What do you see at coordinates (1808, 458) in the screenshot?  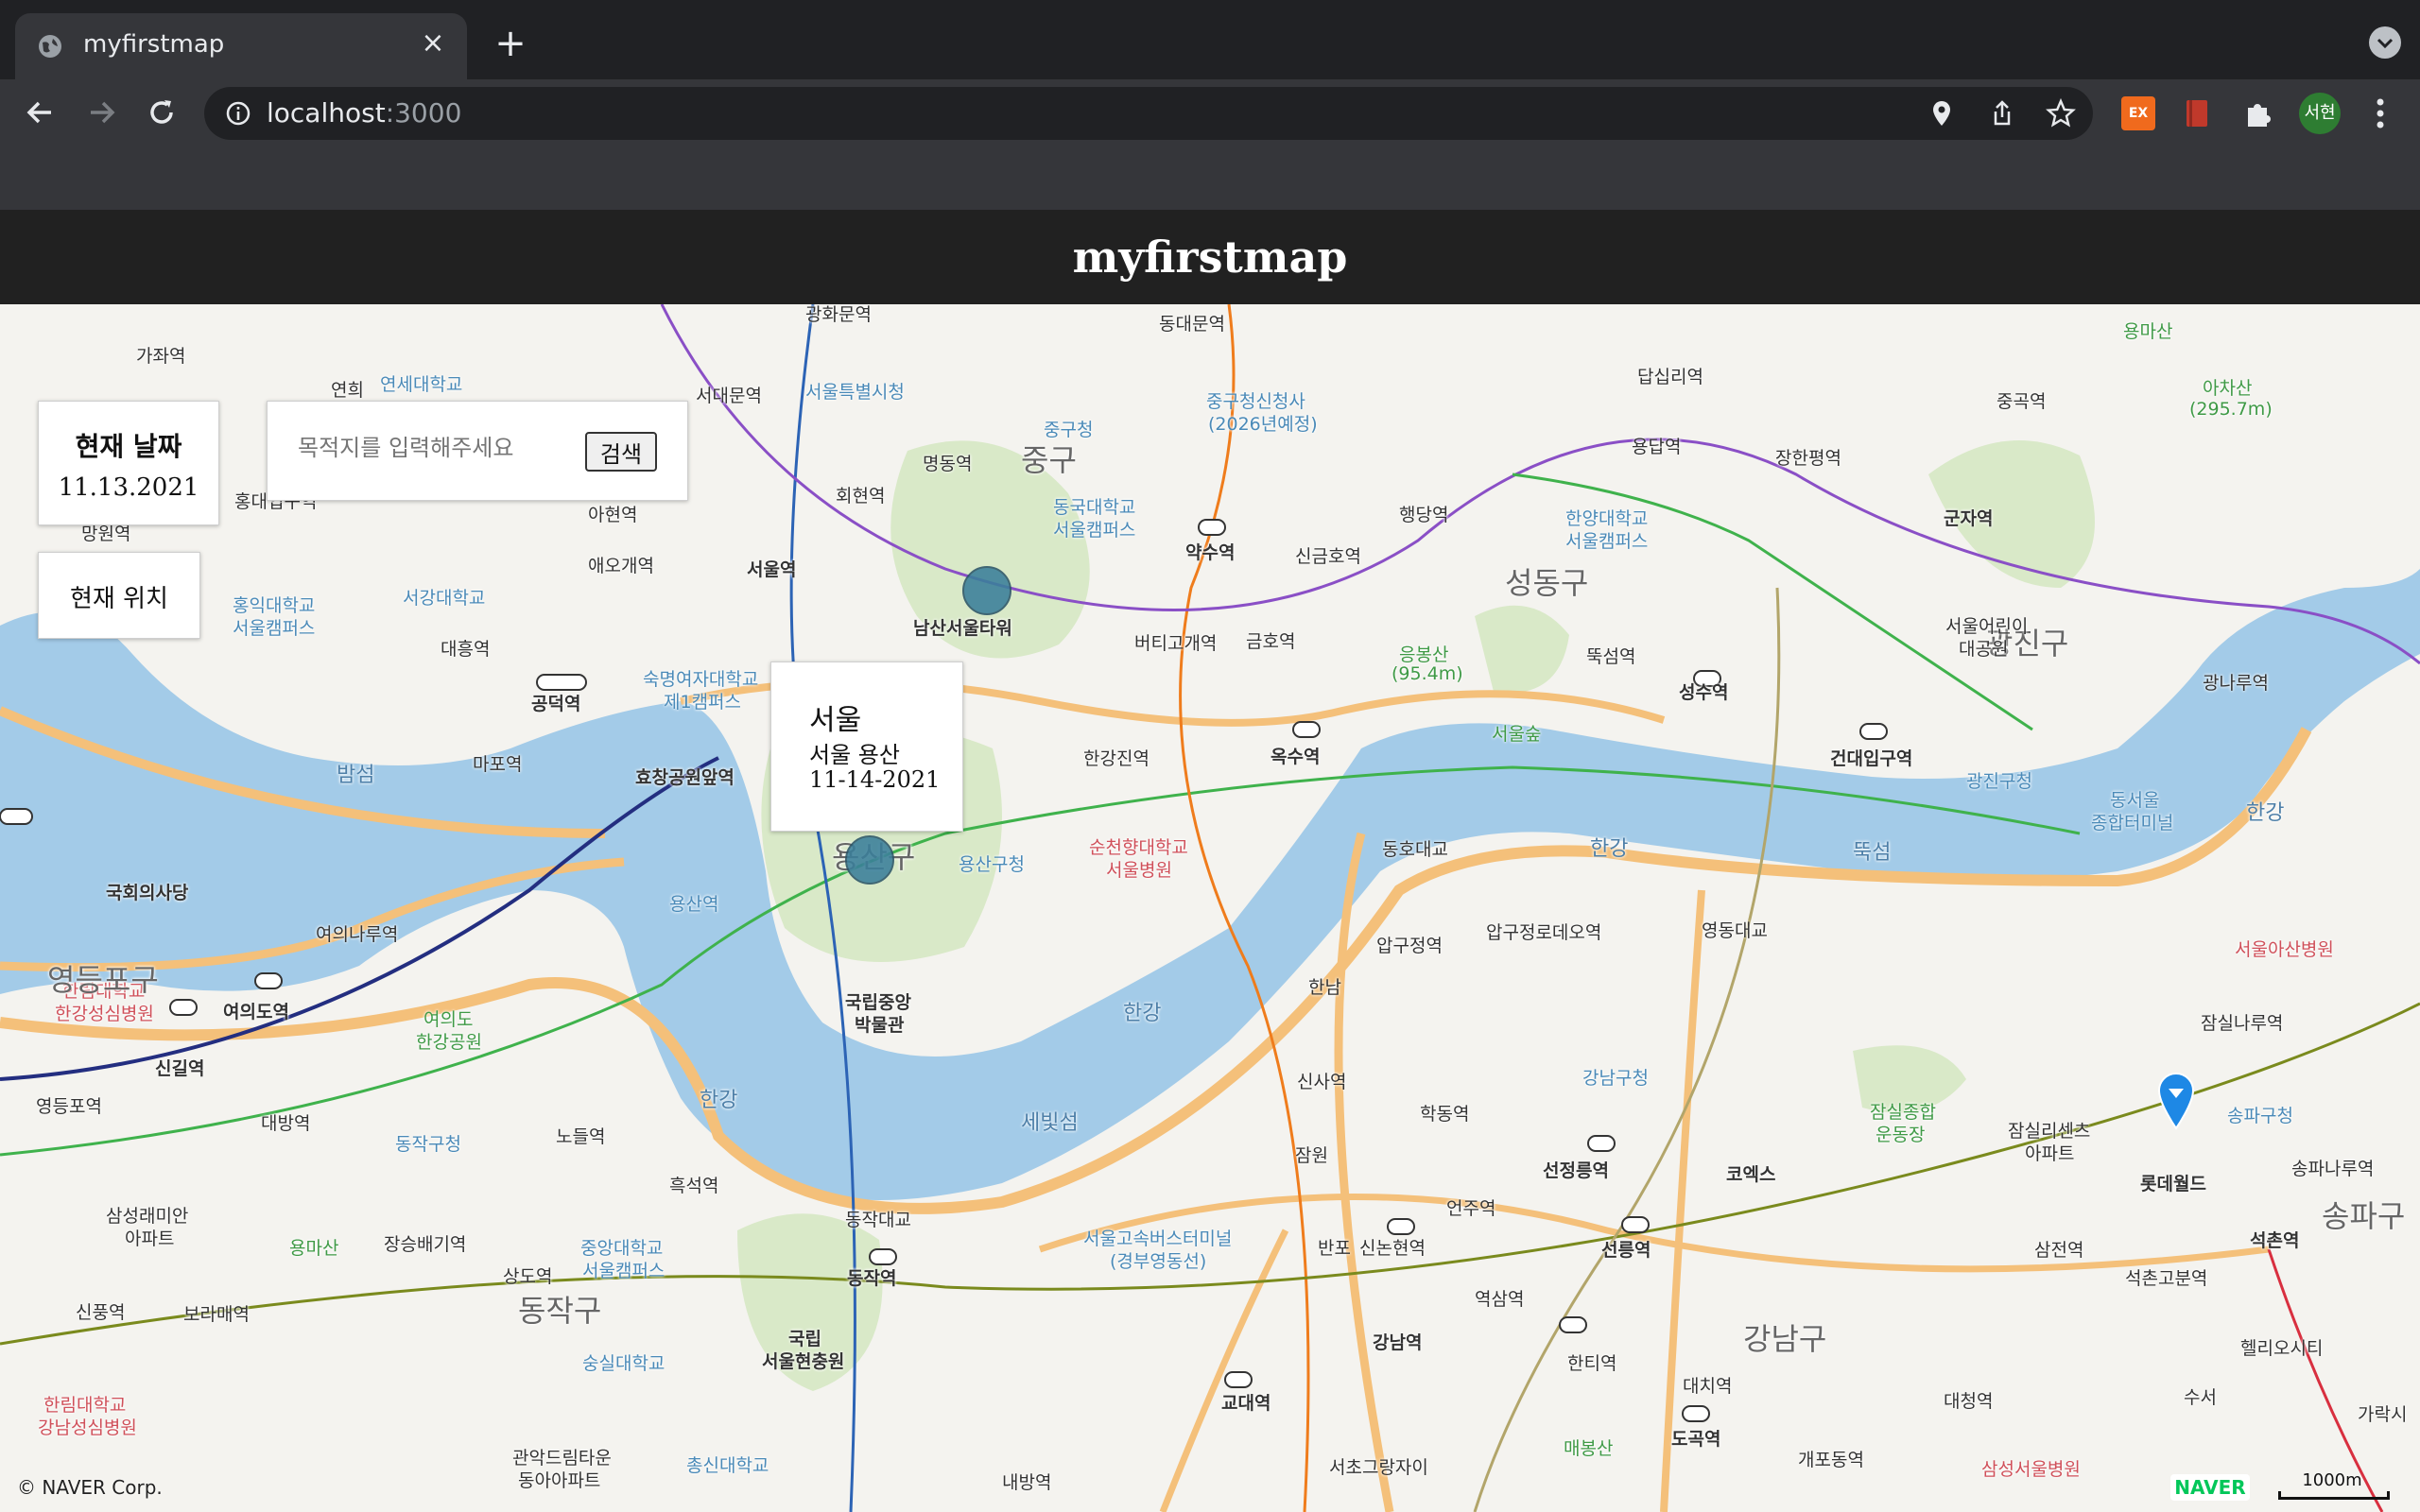 I see `map-label: 장한평역` at bounding box center [1808, 458].